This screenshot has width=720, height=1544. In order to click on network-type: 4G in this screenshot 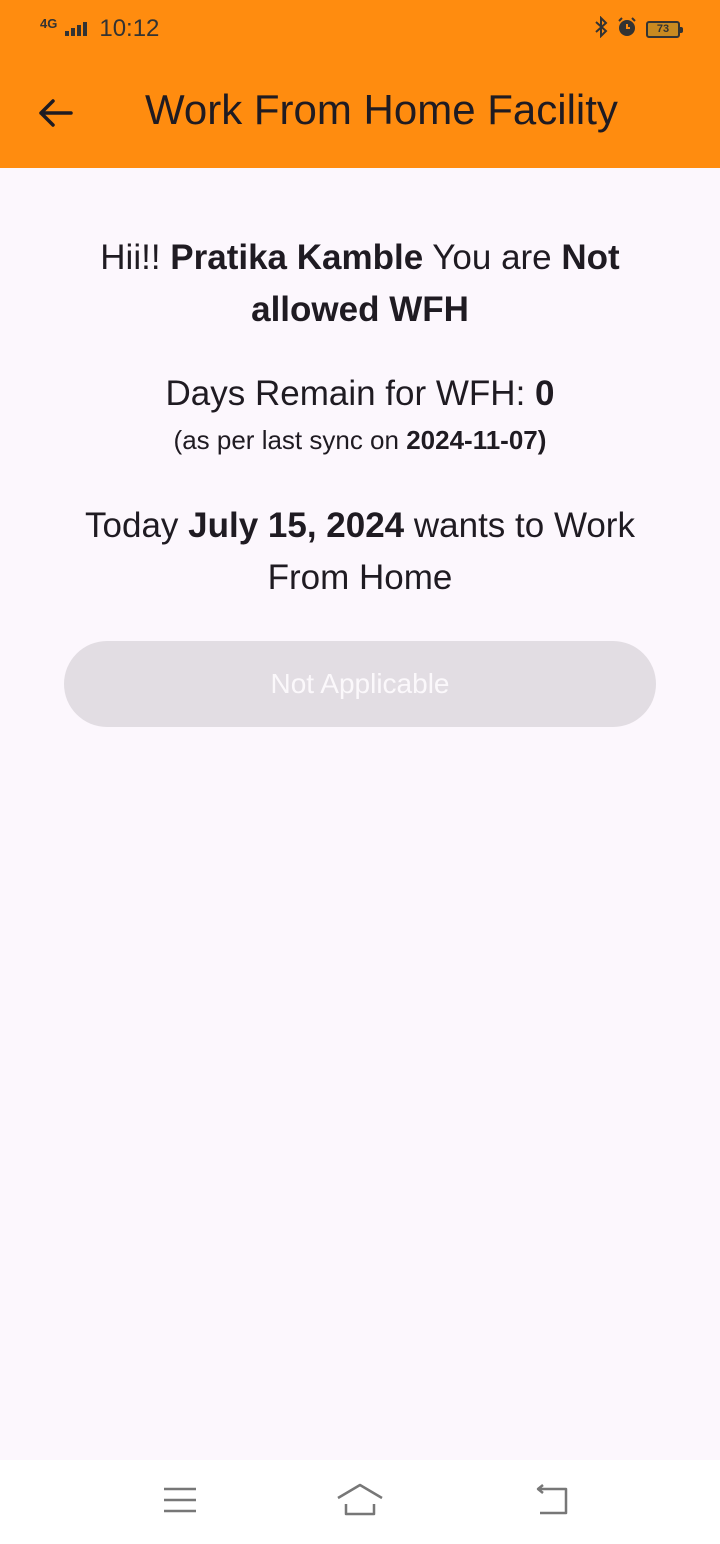, I will do `click(49, 23)`.